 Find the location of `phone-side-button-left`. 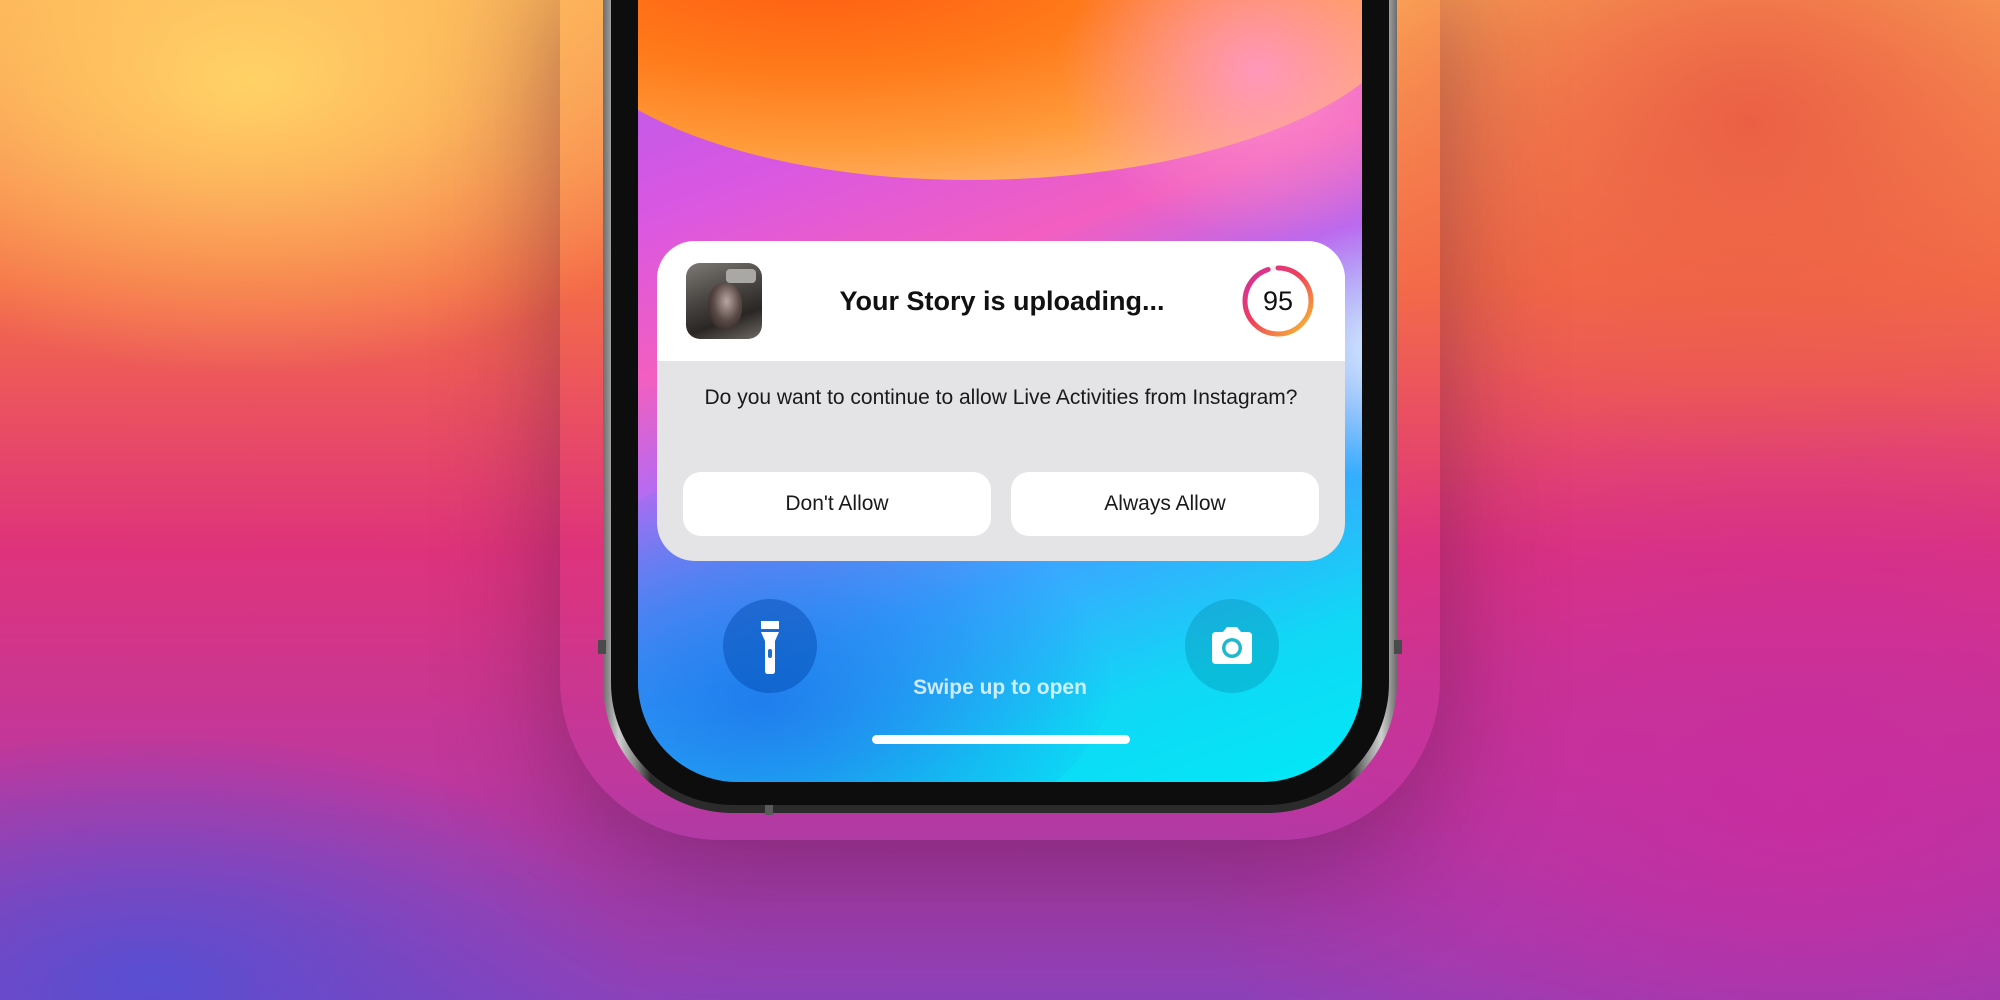

phone-side-button-left is located at coordinates (602, 647).